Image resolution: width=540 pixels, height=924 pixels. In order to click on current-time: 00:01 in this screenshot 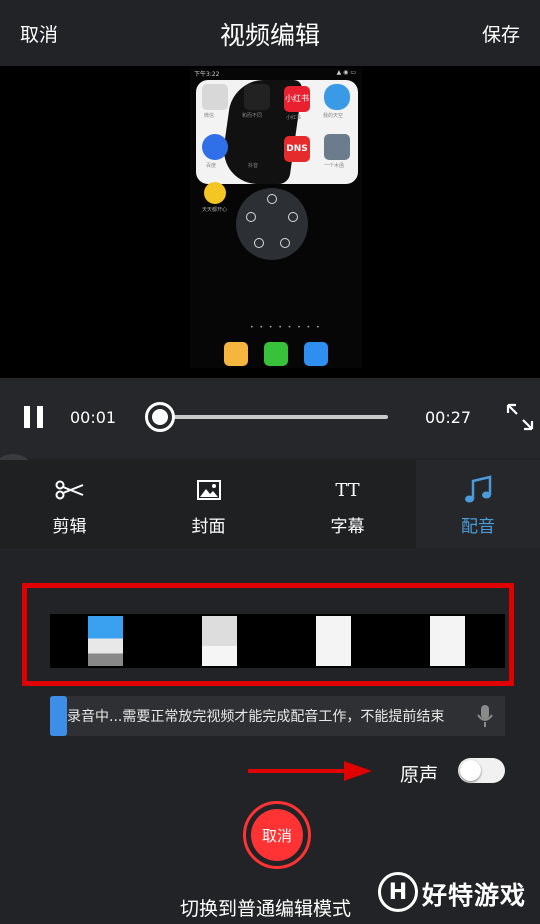, I will do `click(93, 417)`.